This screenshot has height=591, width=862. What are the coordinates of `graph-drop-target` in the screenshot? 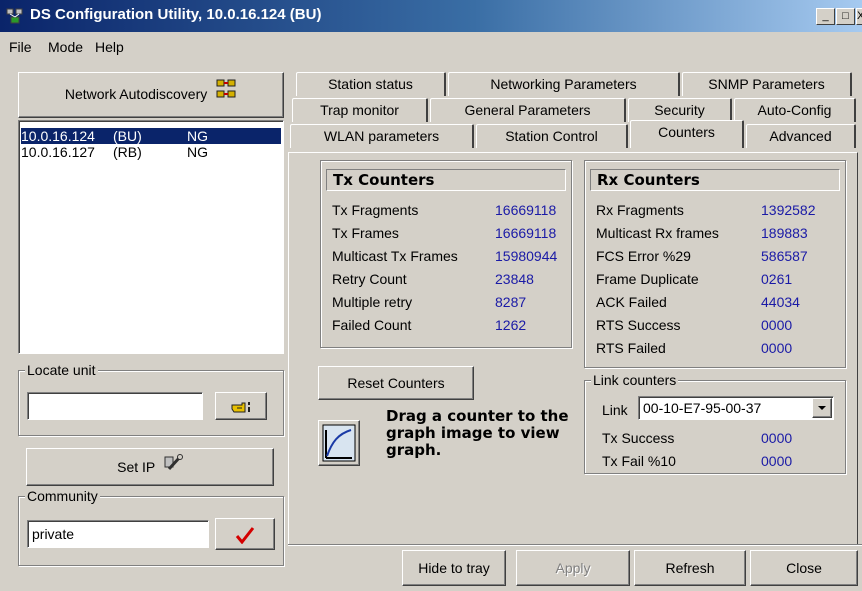 It's located at (339, 443).